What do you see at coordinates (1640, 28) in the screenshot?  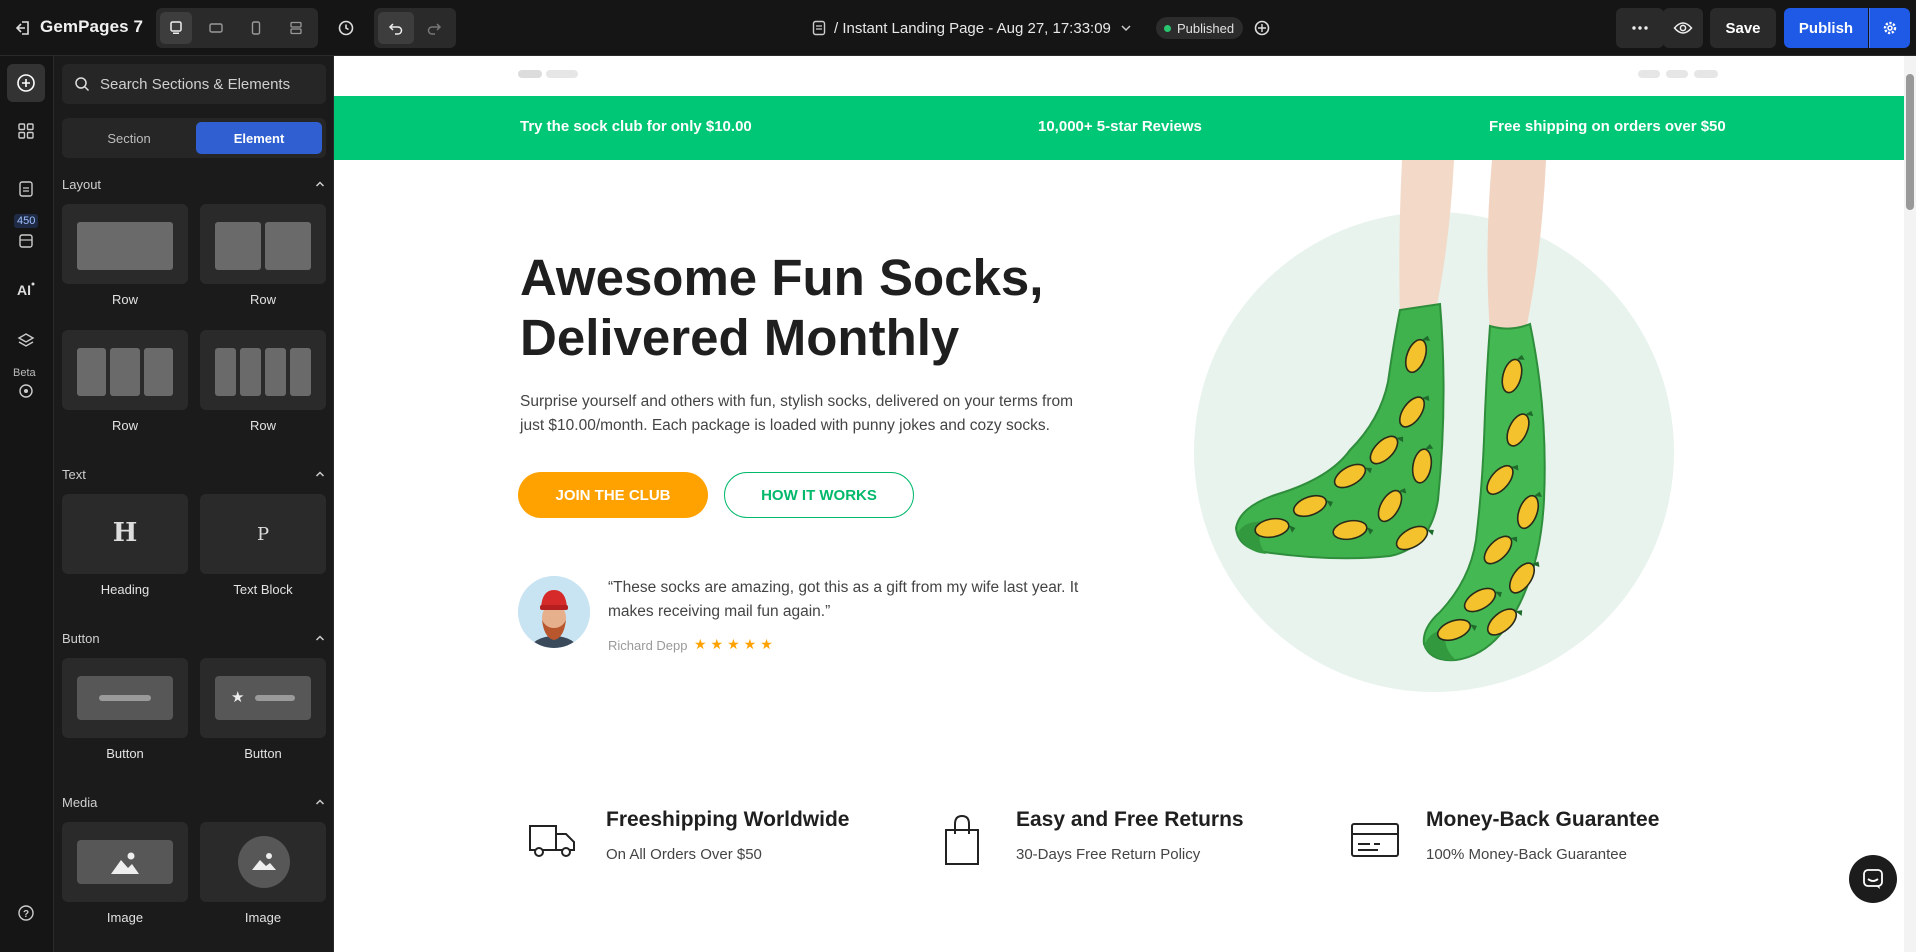 I see `more-options-icon` at bounding box center [1640, 28].